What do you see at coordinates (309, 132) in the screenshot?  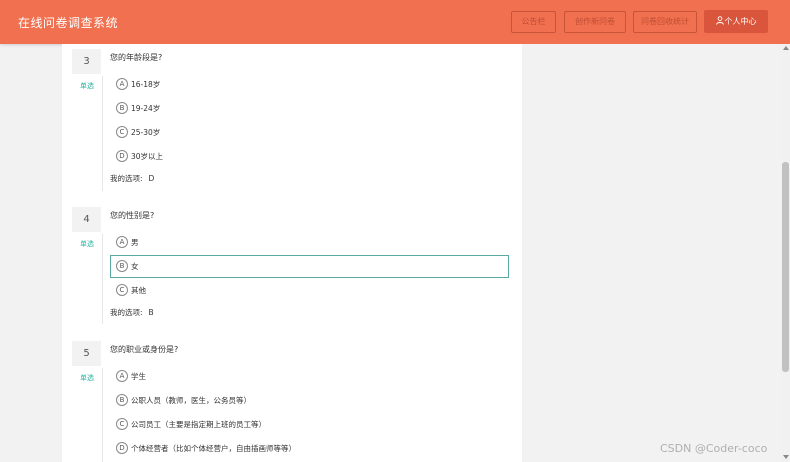 I see `option-c: C 25-30岁` at bounding box center [309, 132].